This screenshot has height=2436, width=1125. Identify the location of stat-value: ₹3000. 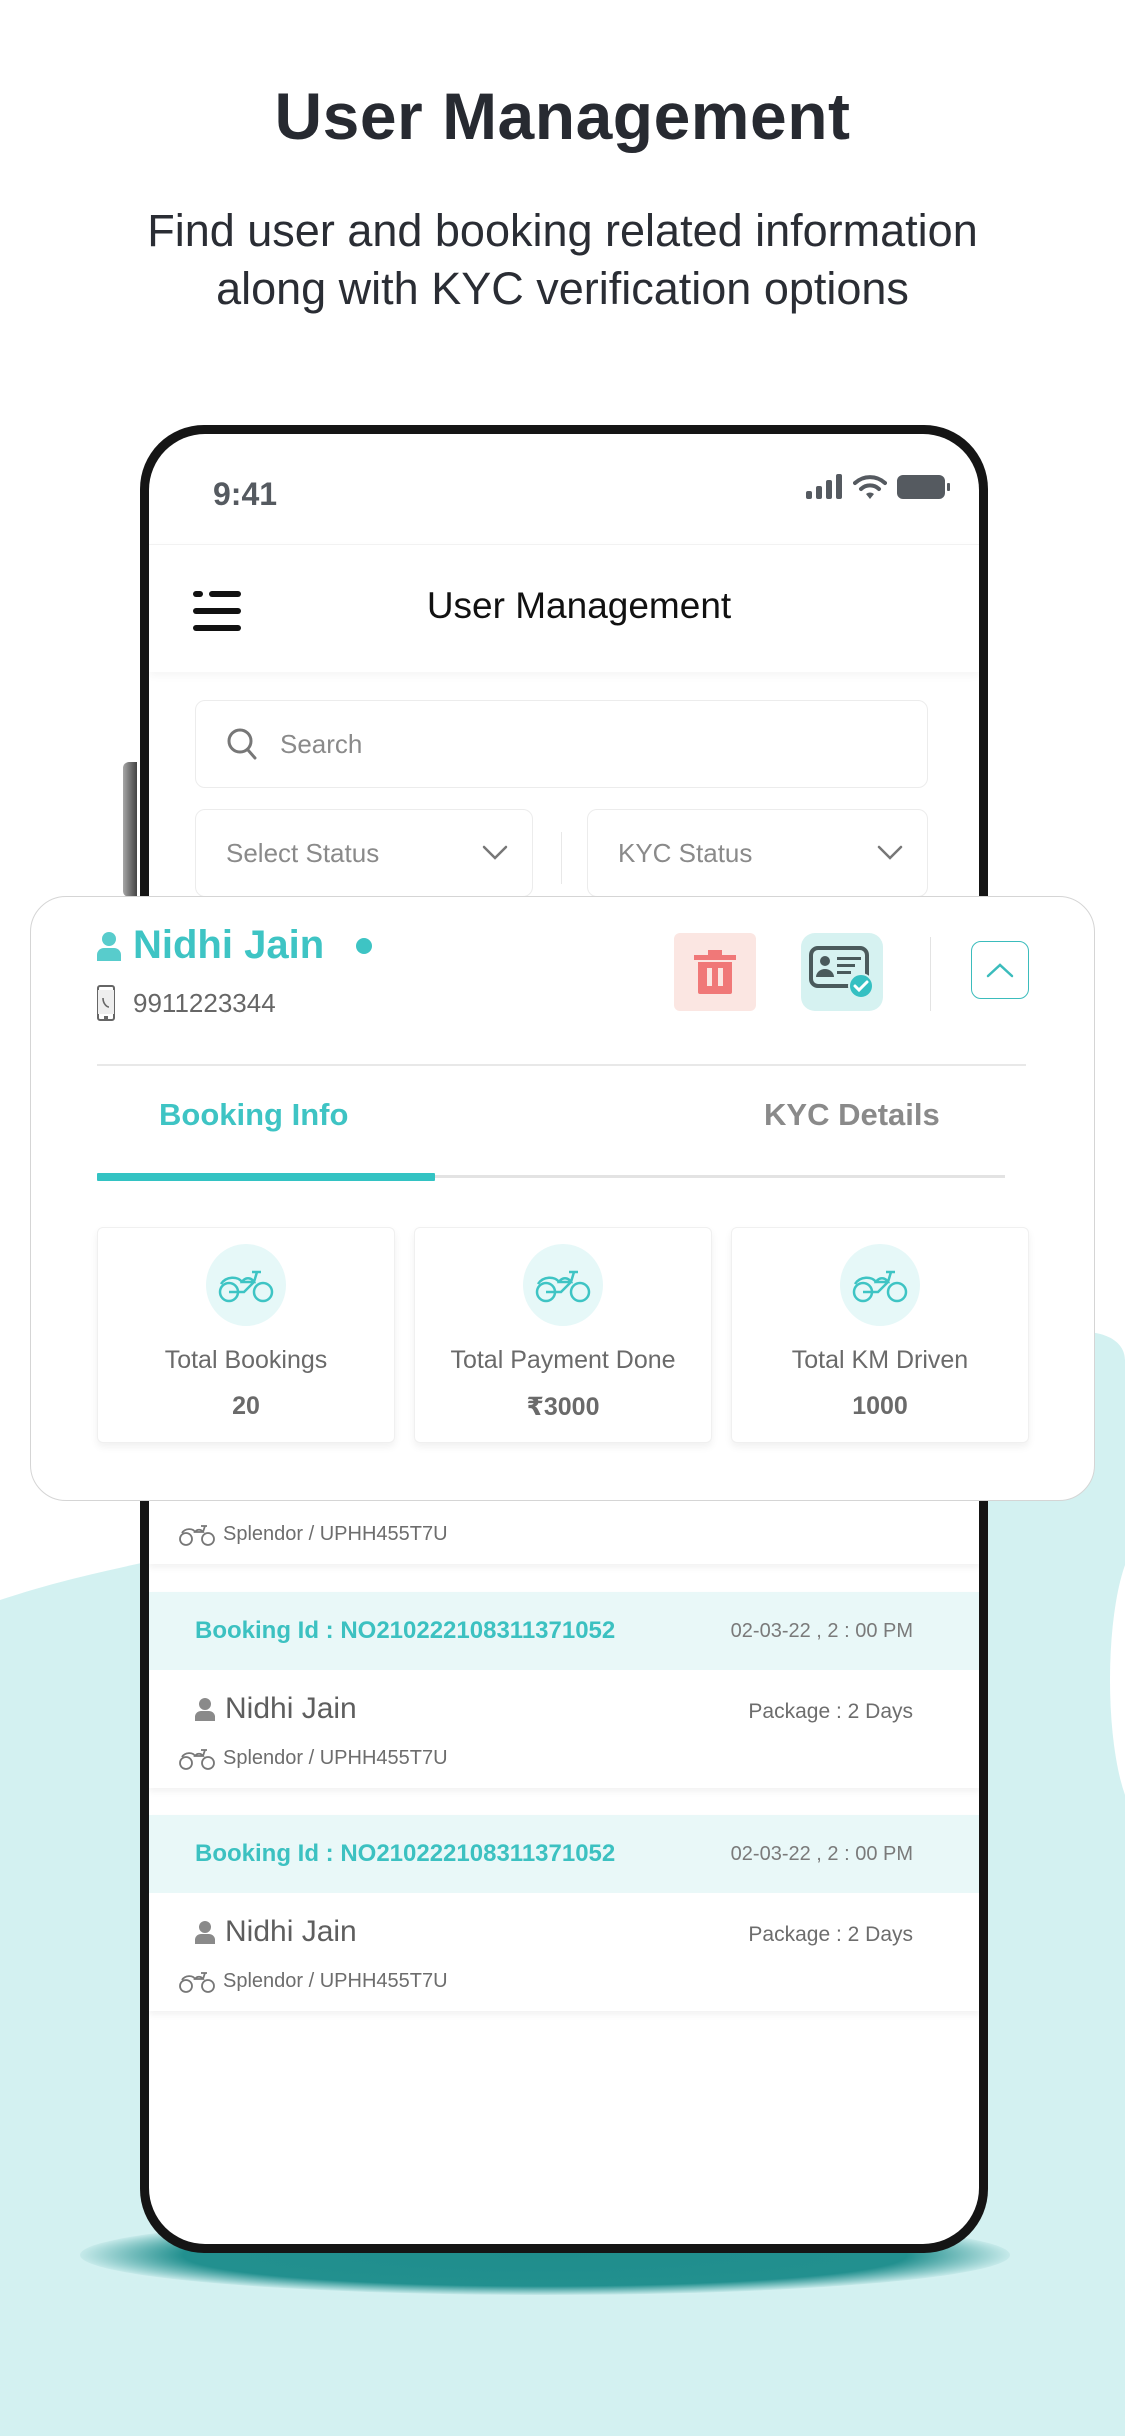
(563, 1407).